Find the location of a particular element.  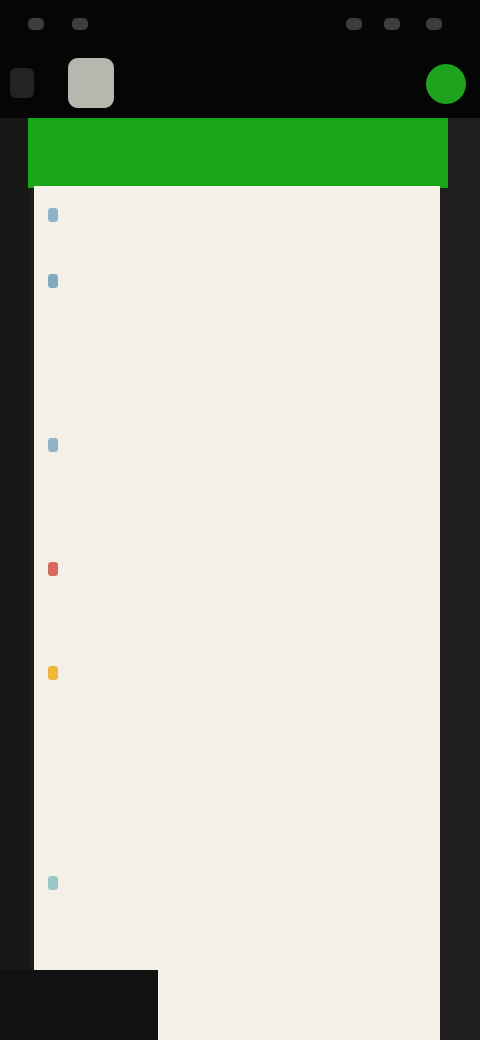

app-bar is located at coordinates (240, 83).